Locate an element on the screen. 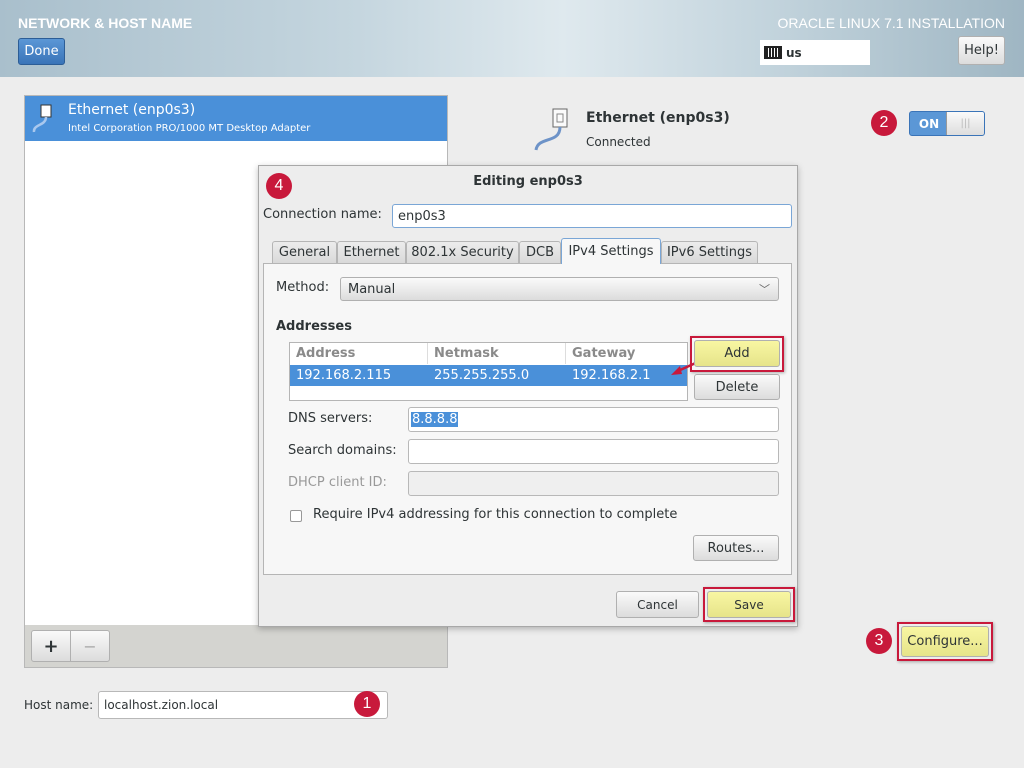 This screenshot has height=768, width=1024. host-name-label: Host name: is located at coordinates (59, 705).